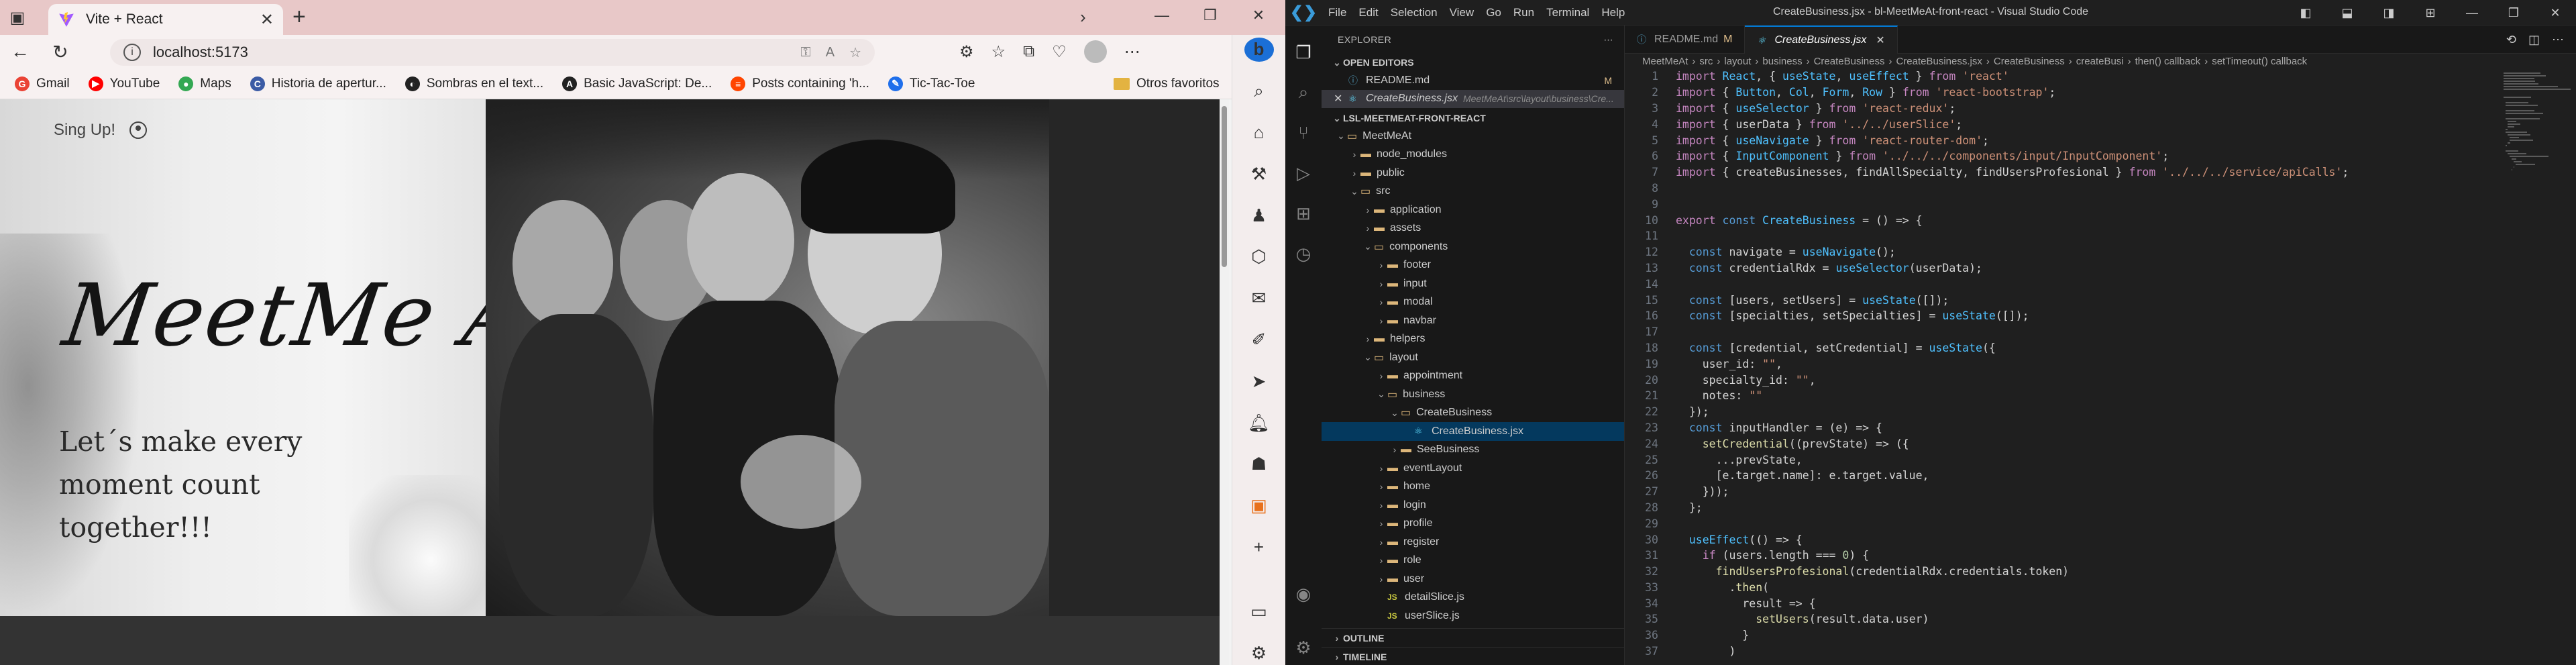 This screenshot has width=2576, height=665. What do you see at coordinates (1473, 265) in the screenshot?
I see `tree-folder: › ▬ footer` at bounding box center [1473, 265].